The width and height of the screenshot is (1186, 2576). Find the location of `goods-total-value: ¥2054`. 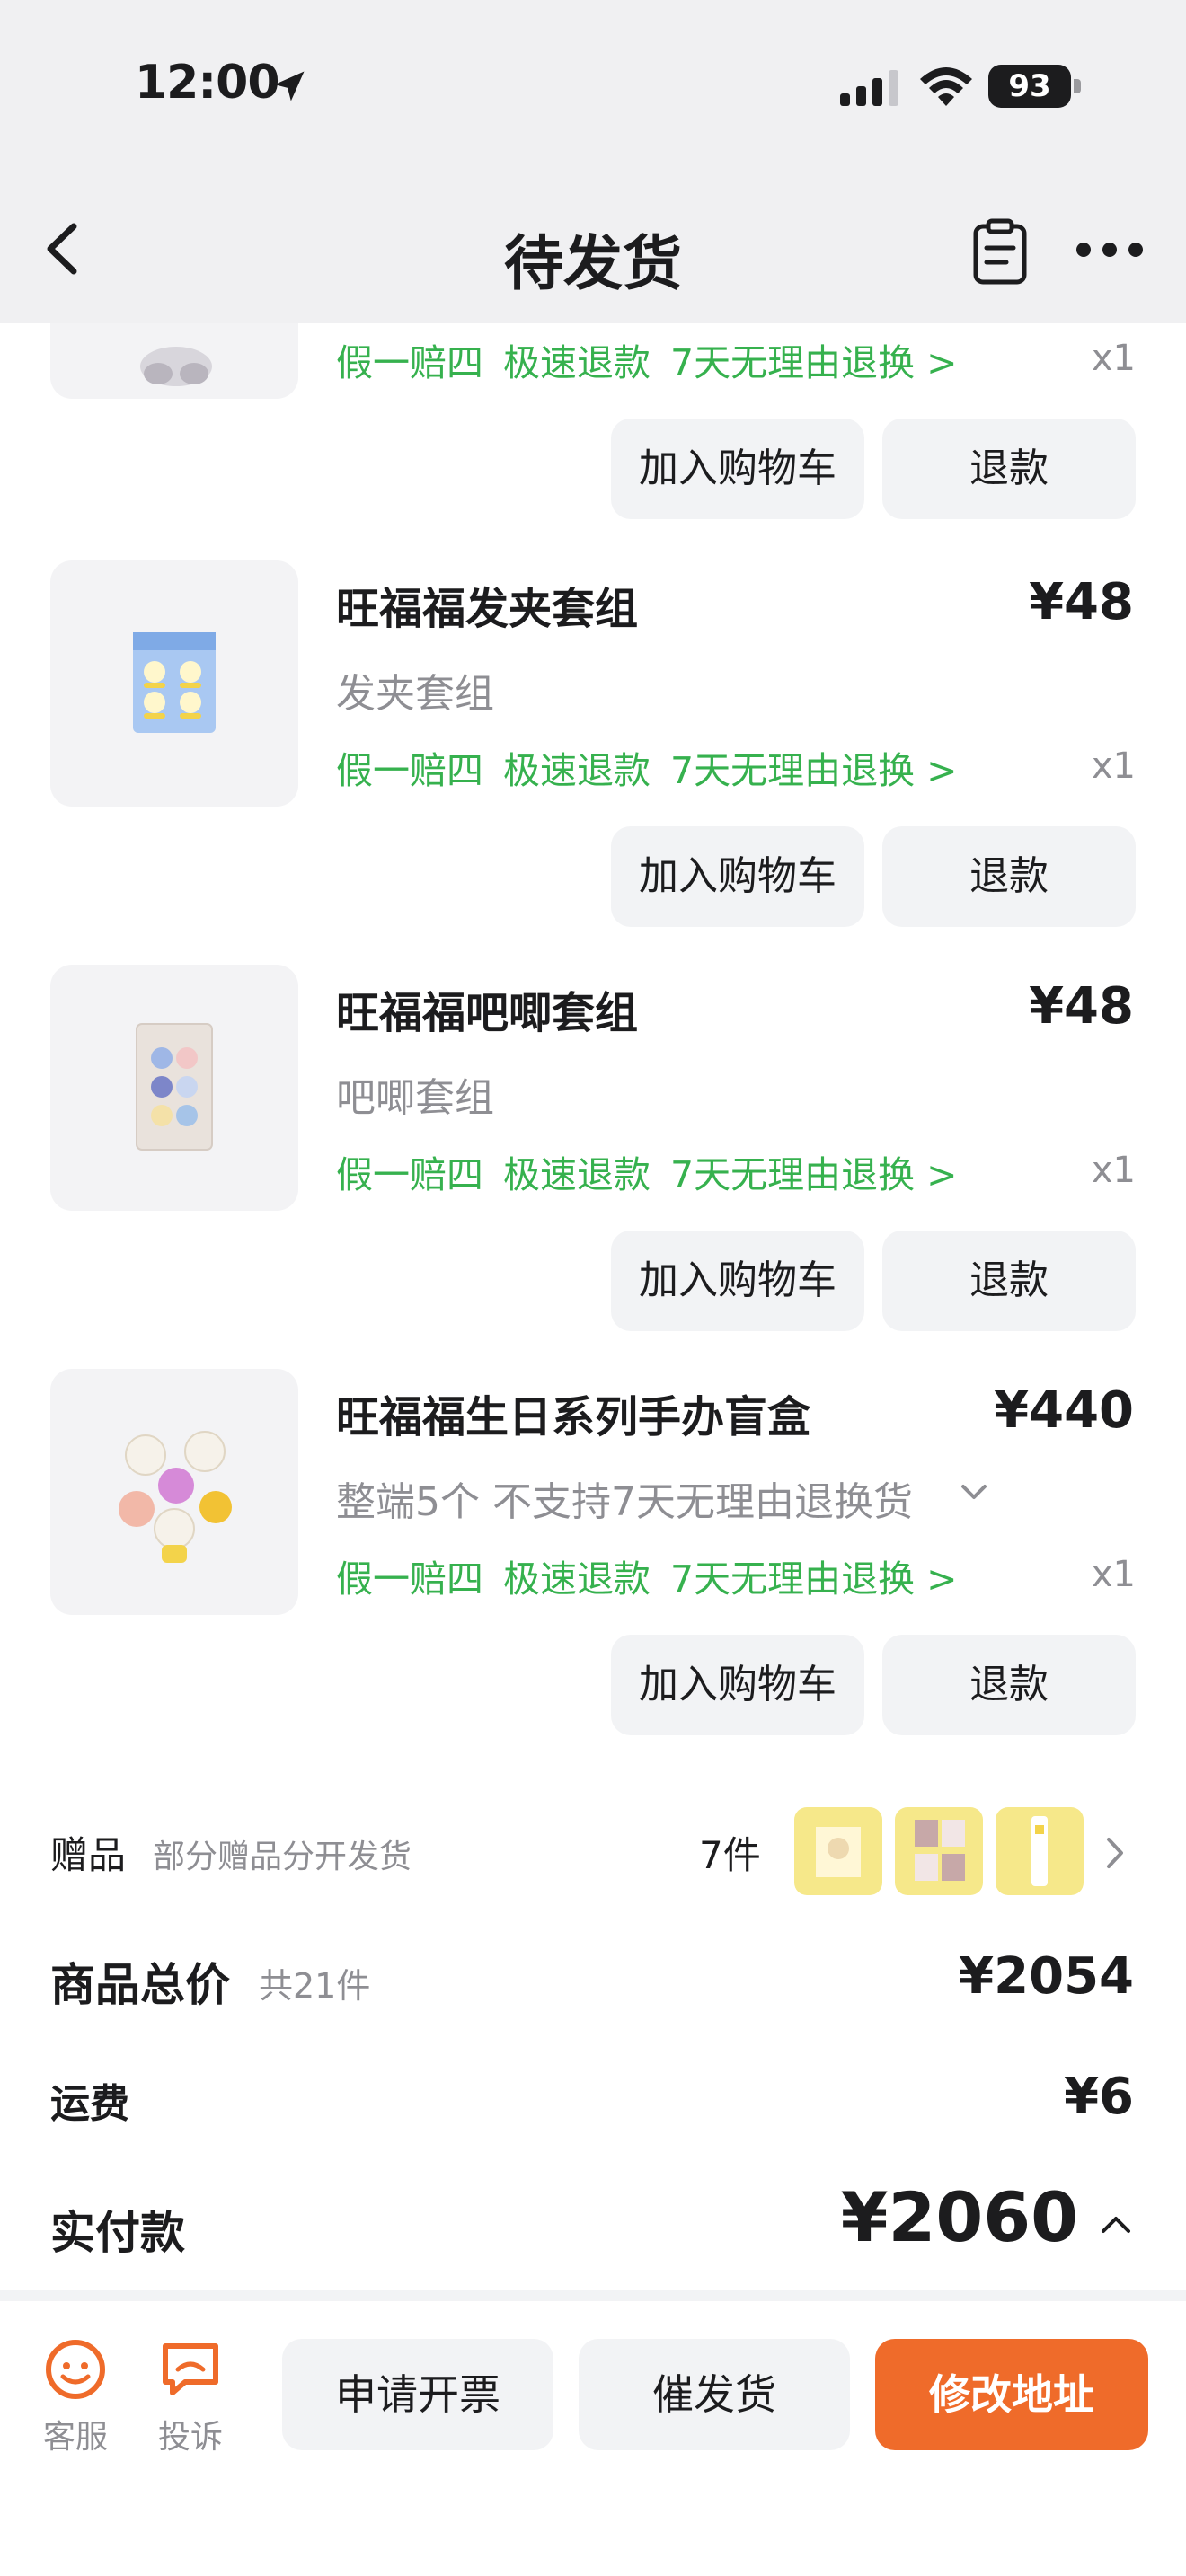

goods-total-value: ¥2054 is located at coordinates (1046, 1976).